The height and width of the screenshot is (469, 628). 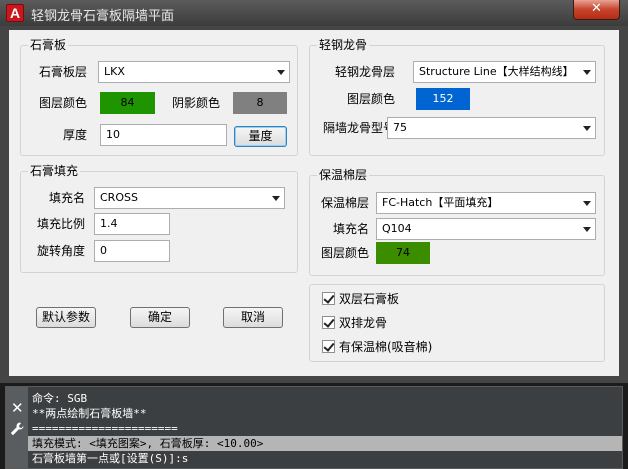 I want to click on insulation-layer-color-label: 图层颜色, so click(x=345, y=253).